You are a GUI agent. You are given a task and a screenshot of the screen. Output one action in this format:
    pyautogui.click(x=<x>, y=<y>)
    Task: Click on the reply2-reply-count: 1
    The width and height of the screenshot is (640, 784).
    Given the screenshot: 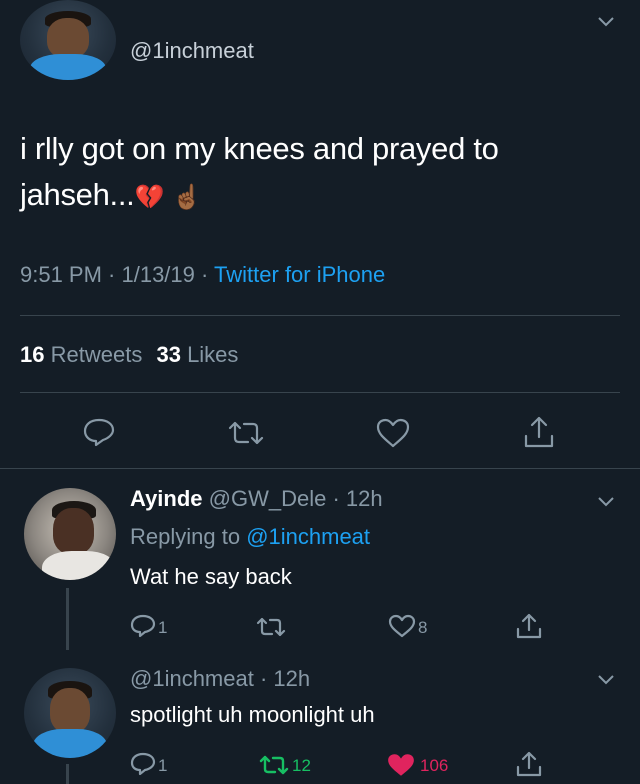 What is the action you would take?
    pyautogui.click(x=163, y=765)
    